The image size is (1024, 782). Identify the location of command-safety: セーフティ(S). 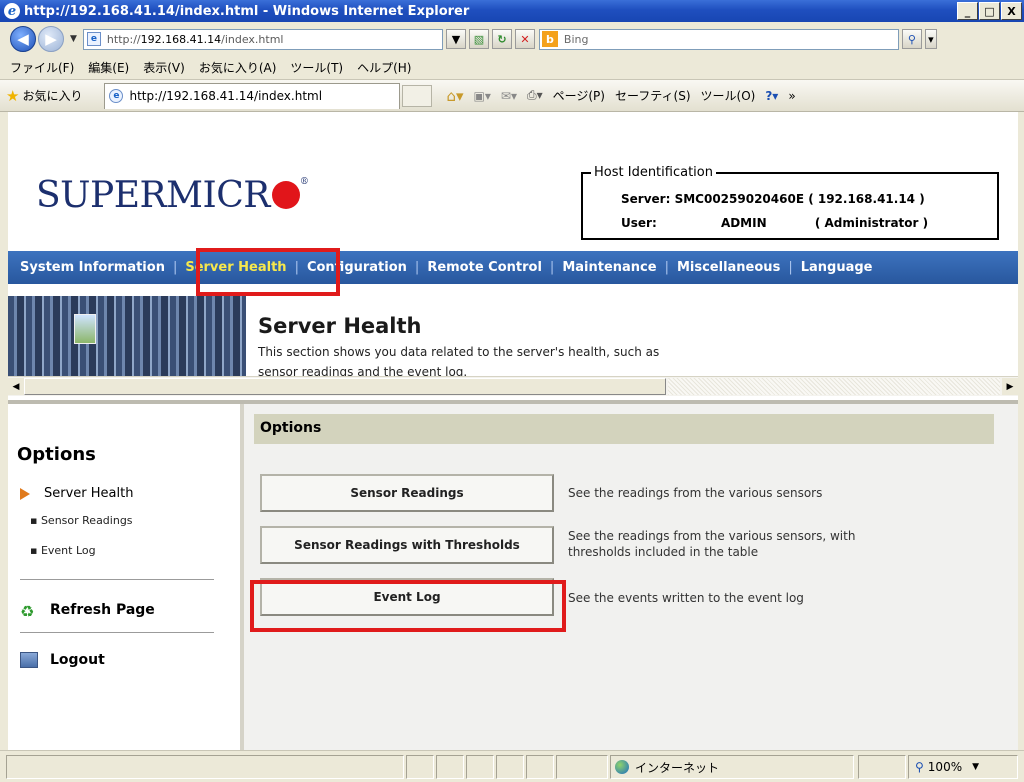
(653, 95).